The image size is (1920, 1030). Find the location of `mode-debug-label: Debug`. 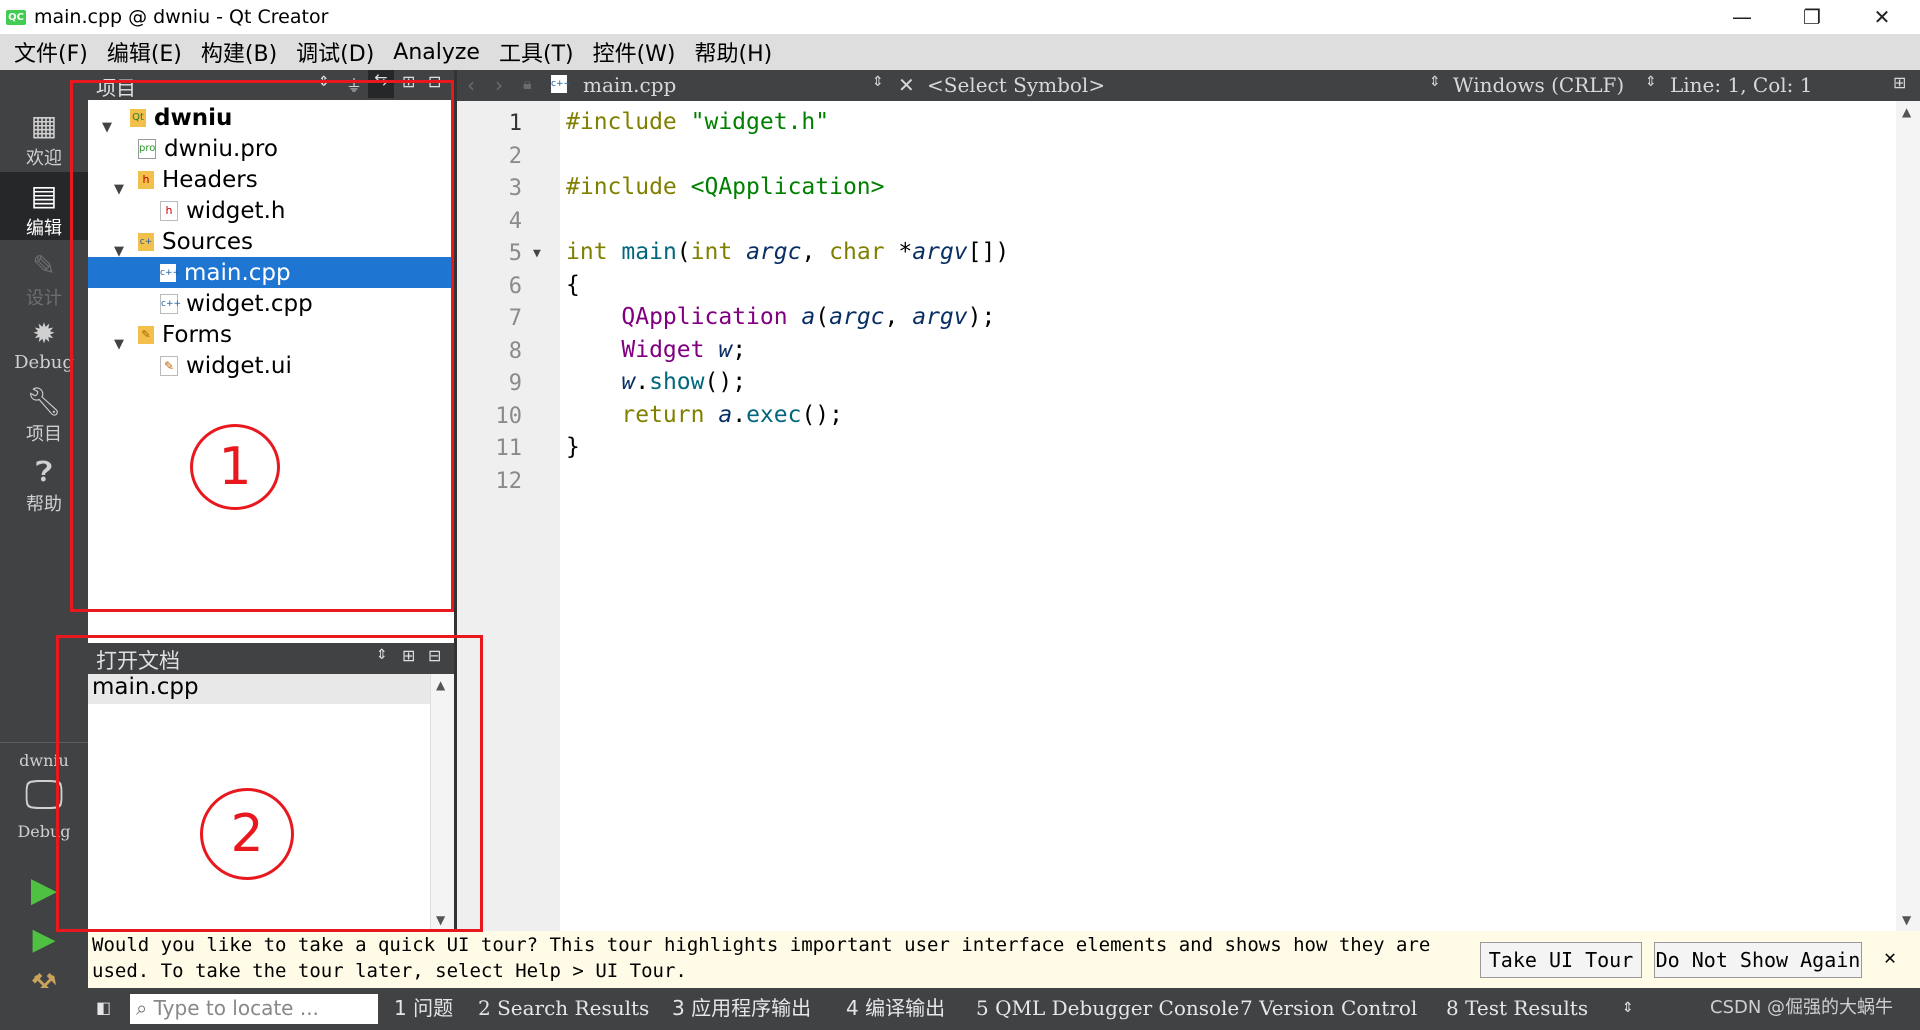

mode-debug-label: Debug is located at coordinates (44, 362).